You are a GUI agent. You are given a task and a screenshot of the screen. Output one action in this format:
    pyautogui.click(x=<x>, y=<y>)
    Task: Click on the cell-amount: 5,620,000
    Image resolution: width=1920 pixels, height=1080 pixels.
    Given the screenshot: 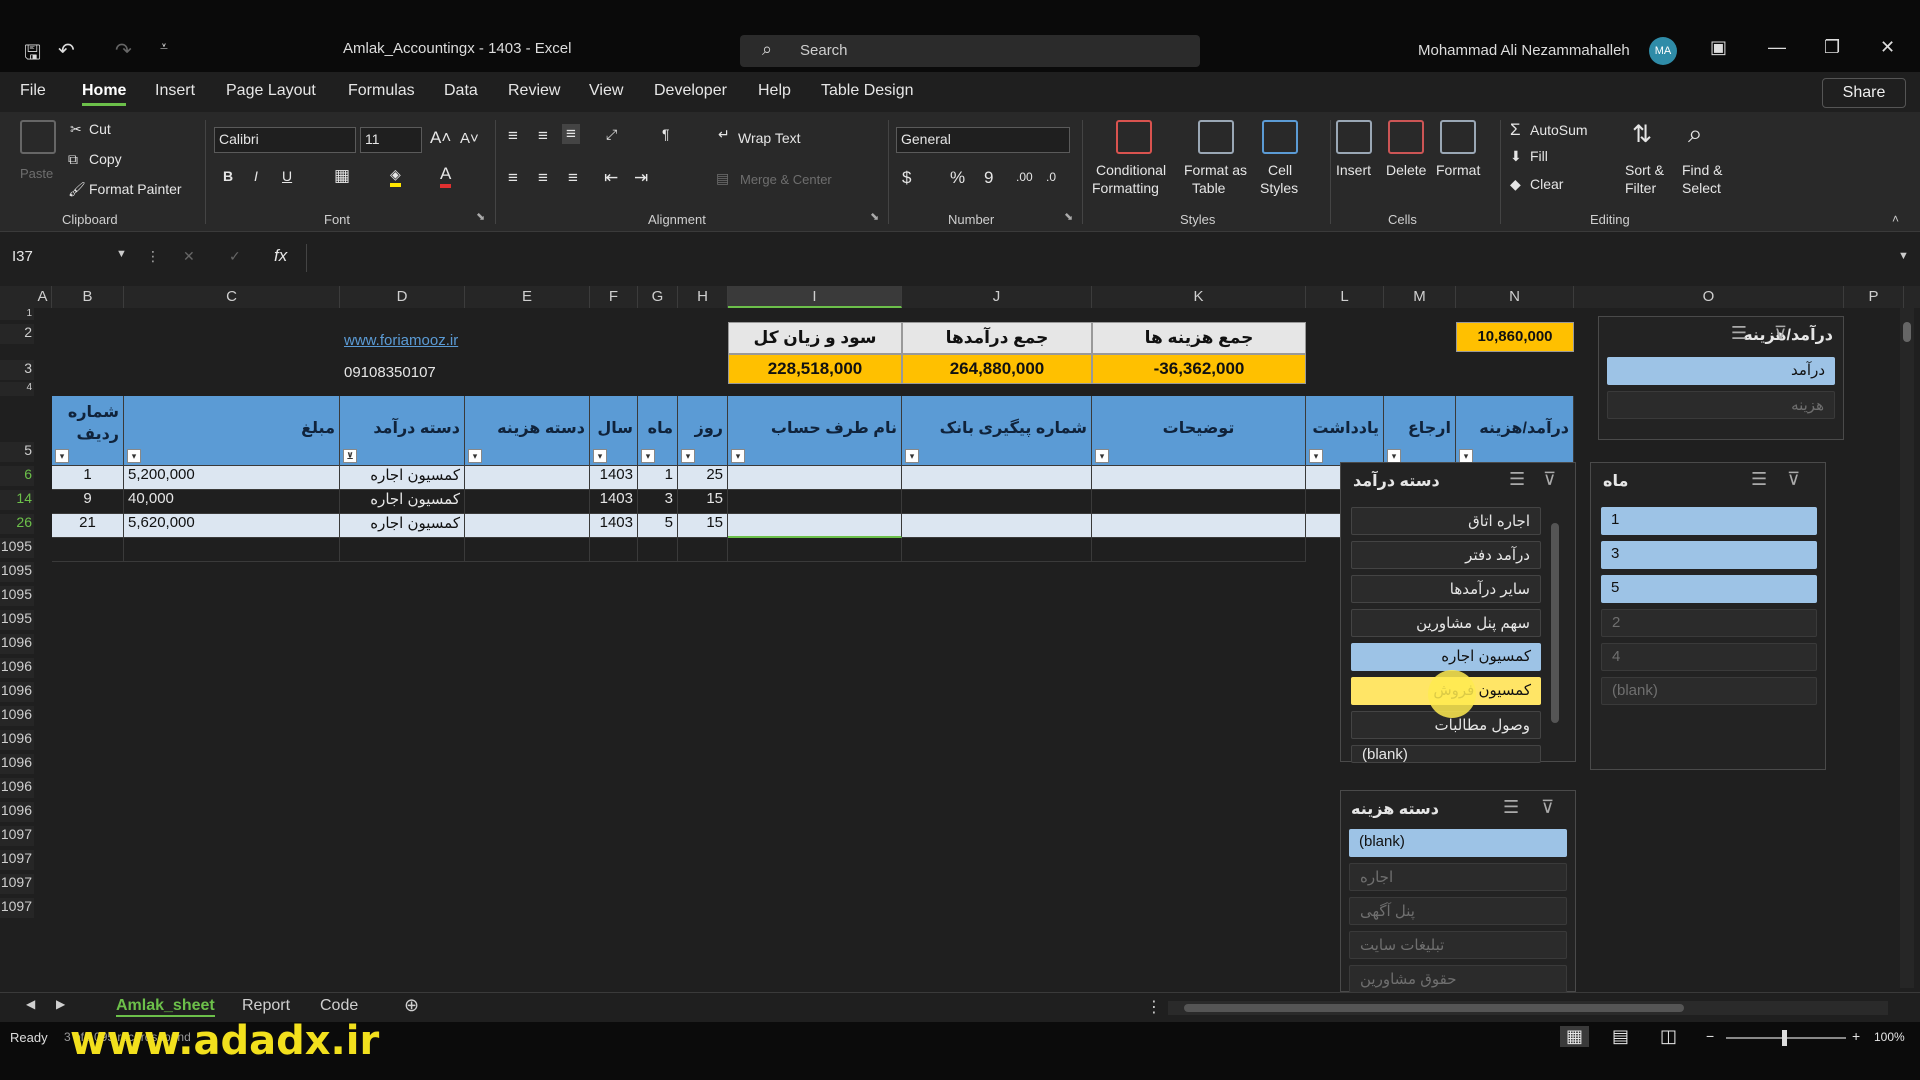 What is the action you would take?
    pyautogui.click(x=232, y=526)
    